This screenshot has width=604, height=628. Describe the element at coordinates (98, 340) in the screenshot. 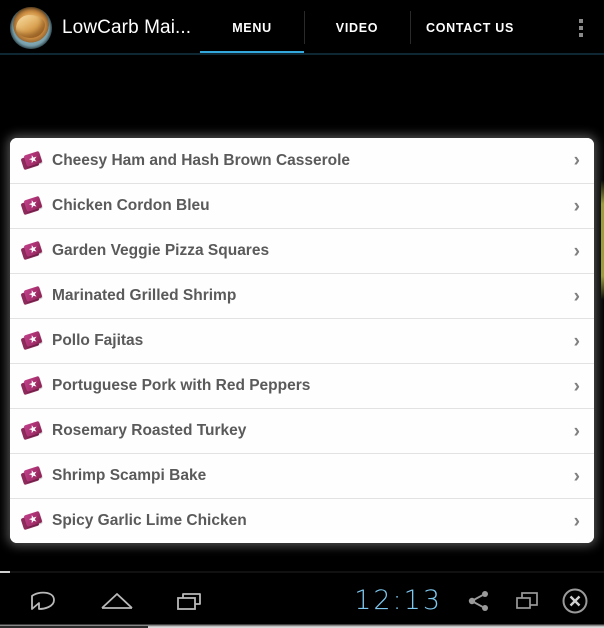

I see `list-item-label: Pollo Fajitas` at that location.